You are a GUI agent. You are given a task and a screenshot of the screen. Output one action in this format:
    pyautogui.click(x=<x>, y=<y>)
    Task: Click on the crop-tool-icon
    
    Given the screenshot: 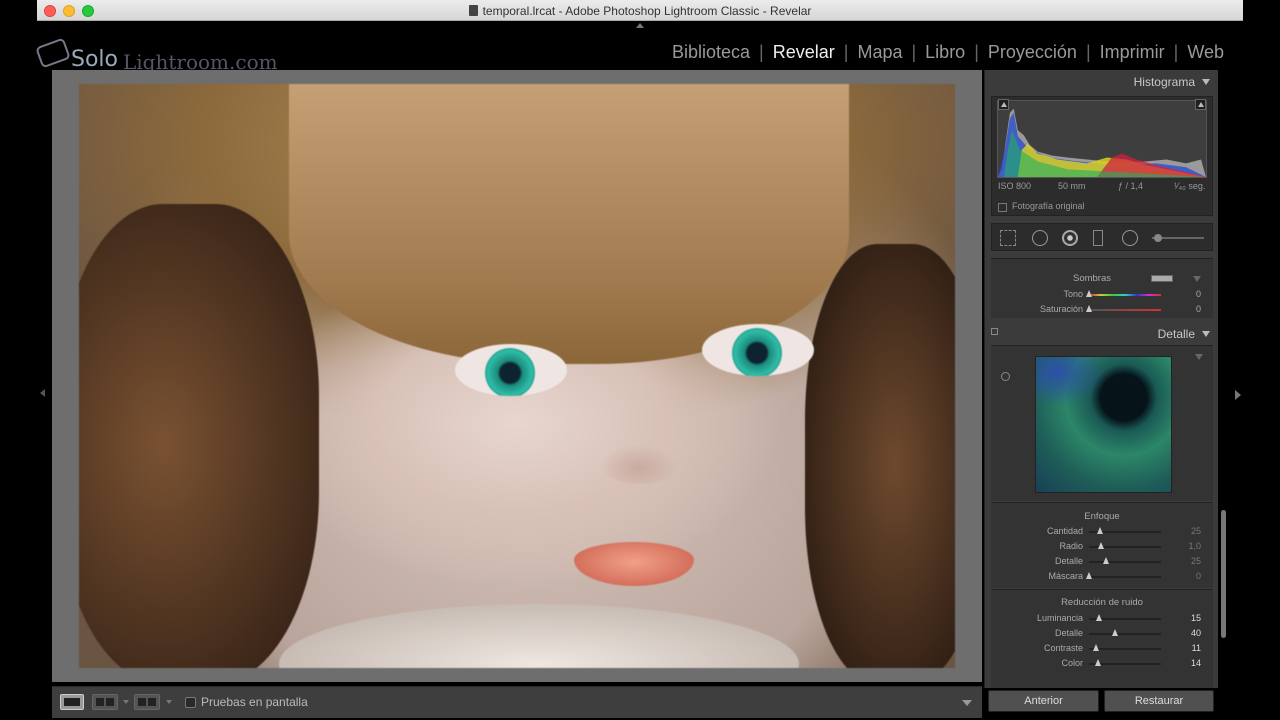 What is the action you would take?
    pyautogui.click(x=1008, y=238)
    